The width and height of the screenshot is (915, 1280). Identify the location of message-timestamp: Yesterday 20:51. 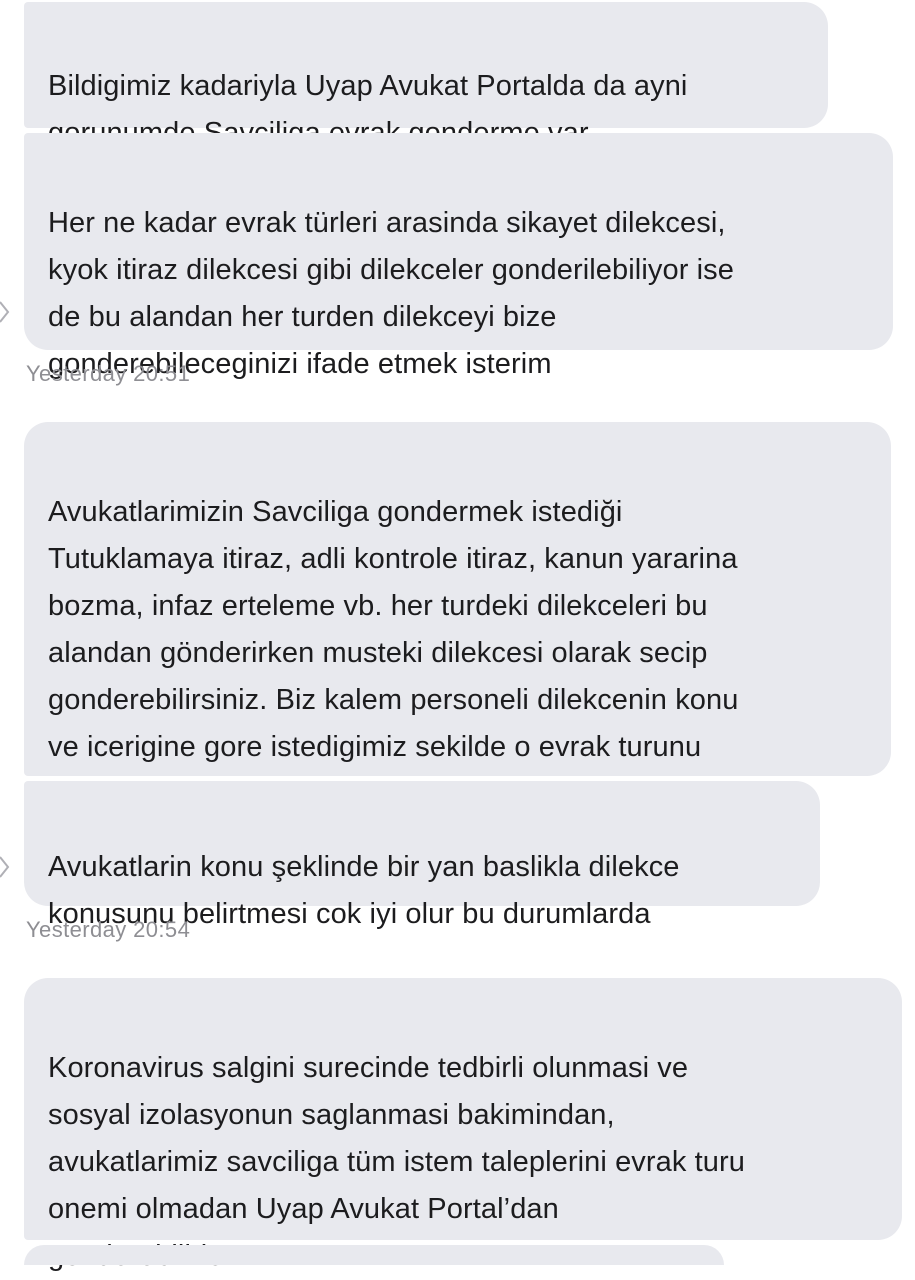
(108, 373).